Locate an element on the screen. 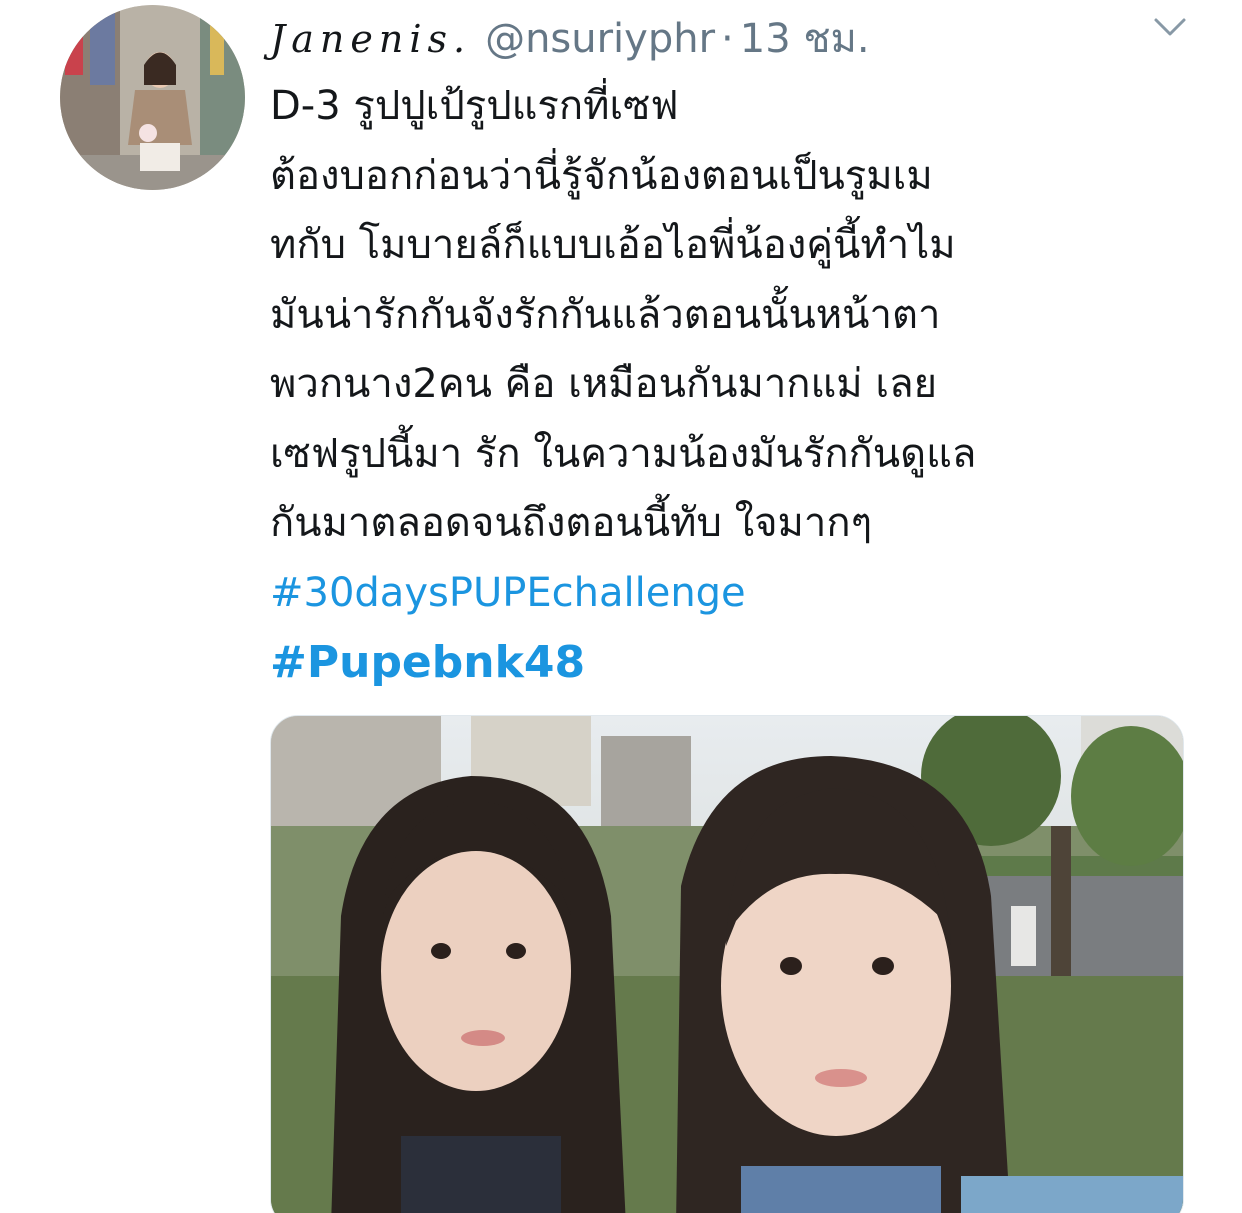  avatar-photo is located at coordinates (152, 97).